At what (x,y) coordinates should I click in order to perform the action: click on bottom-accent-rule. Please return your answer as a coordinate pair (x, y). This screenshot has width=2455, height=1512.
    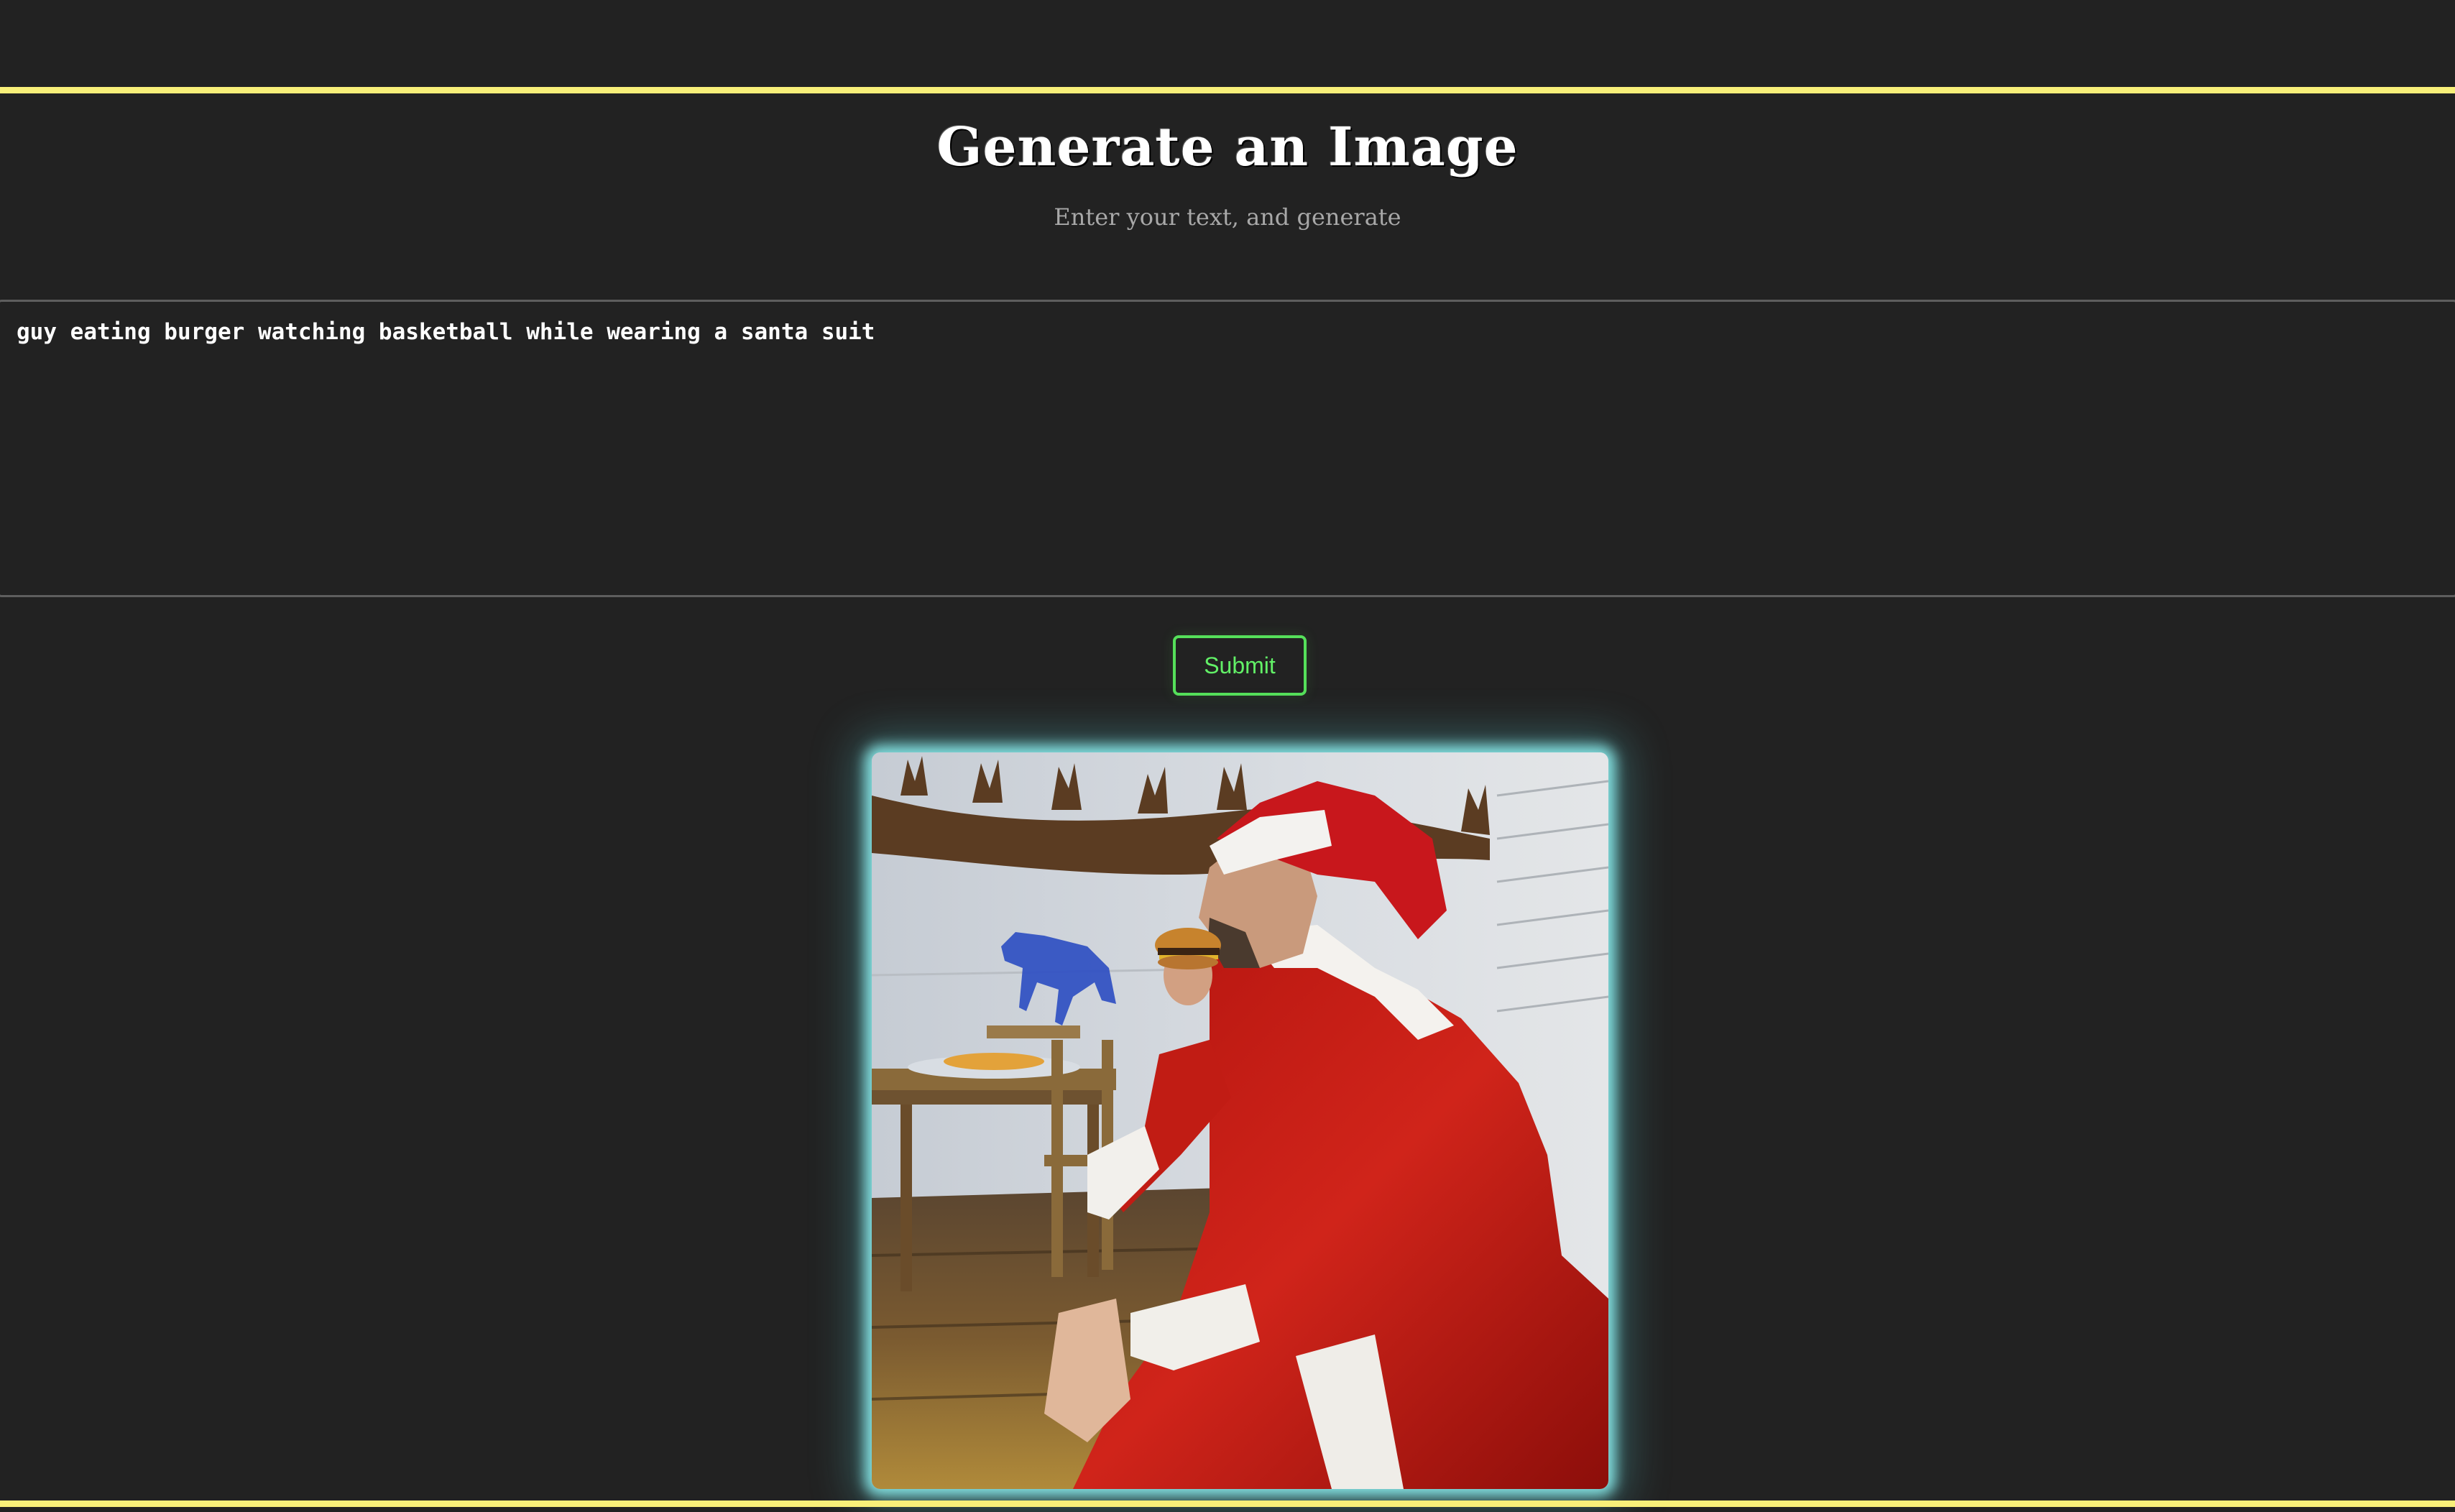
    Looking at the image, I should click on (1228, 1504).